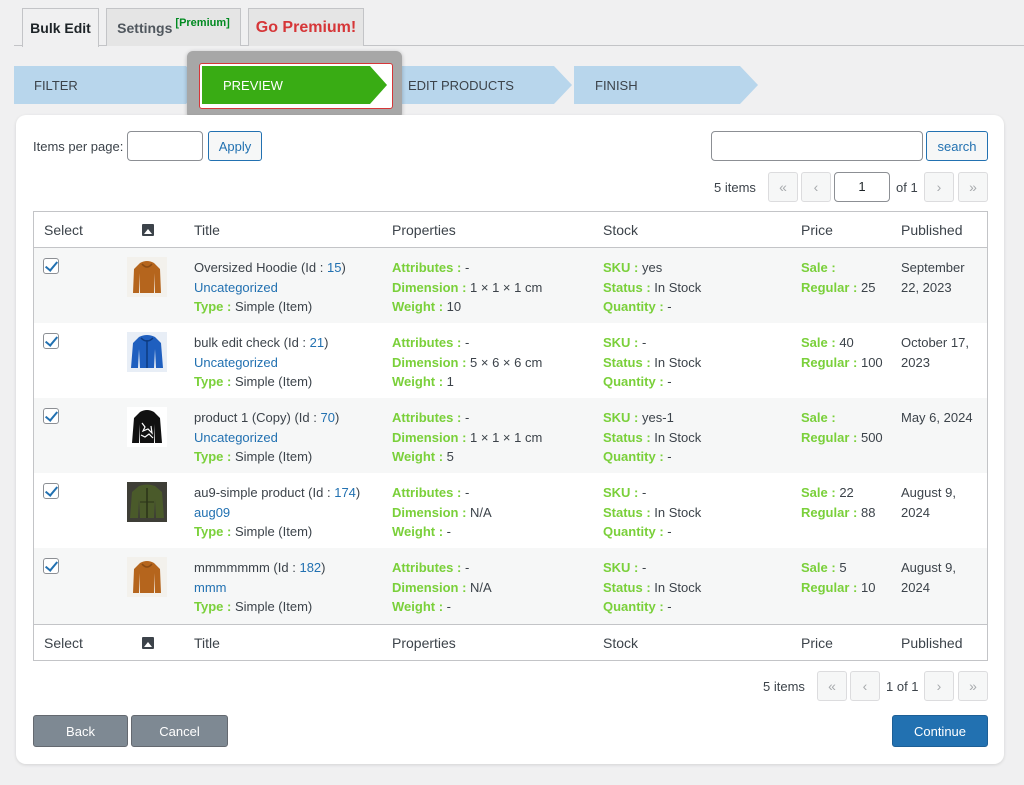  I want to click on product-id-link: 21, so click(317, 342).